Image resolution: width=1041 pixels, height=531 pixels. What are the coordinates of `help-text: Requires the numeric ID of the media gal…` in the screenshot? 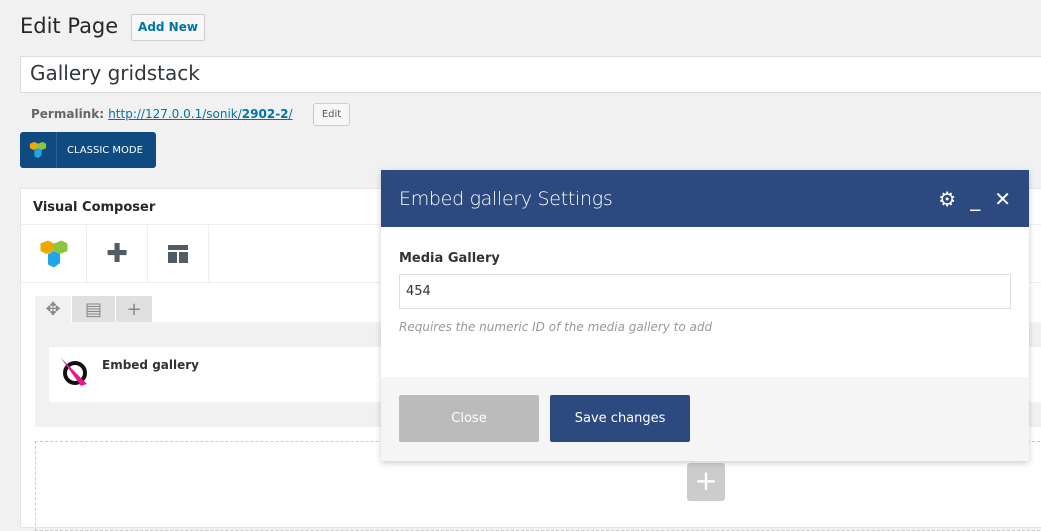 It's located at (556, 327).